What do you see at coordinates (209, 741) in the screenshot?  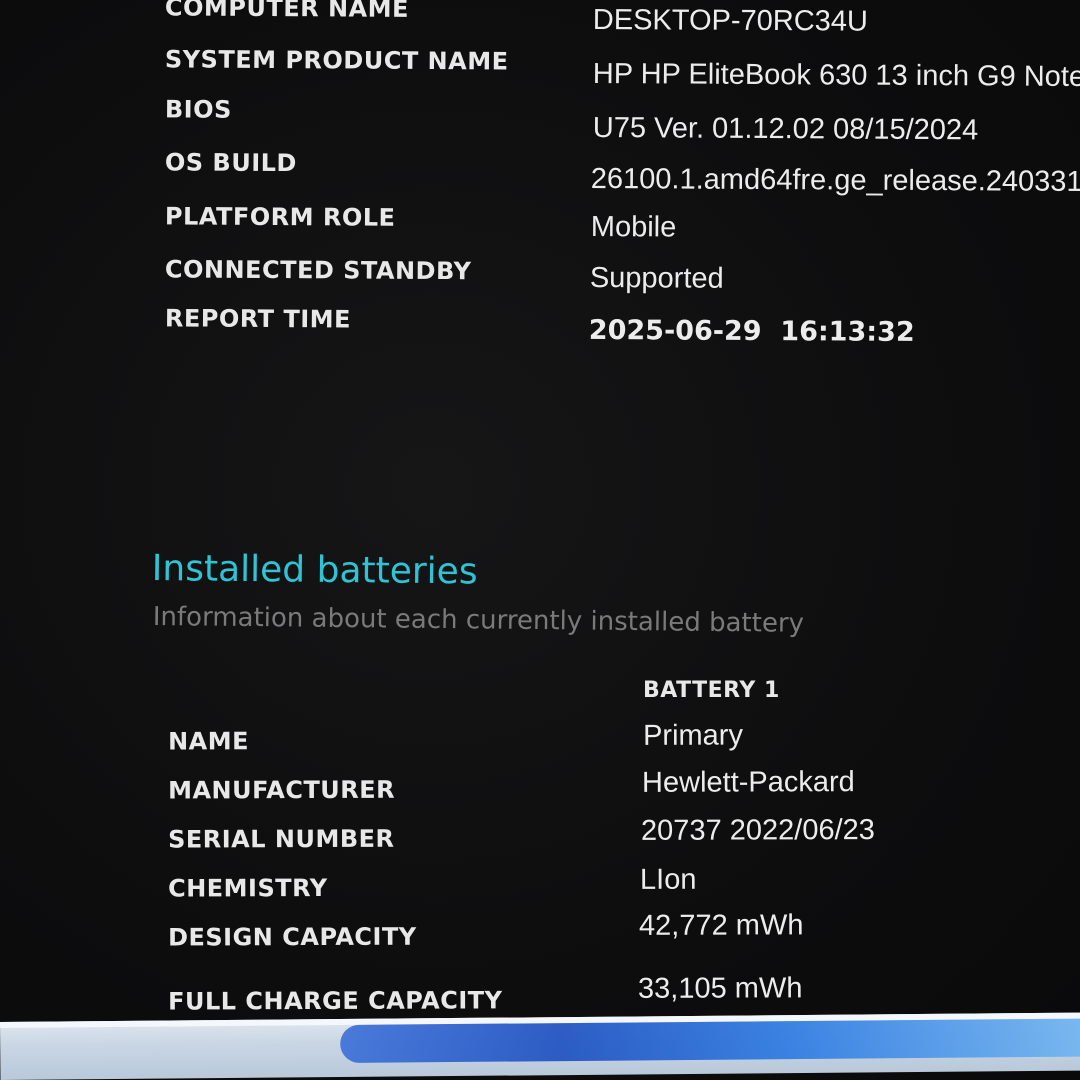 I see `battery-name-label: NAME` at bounding box center [209, 741].